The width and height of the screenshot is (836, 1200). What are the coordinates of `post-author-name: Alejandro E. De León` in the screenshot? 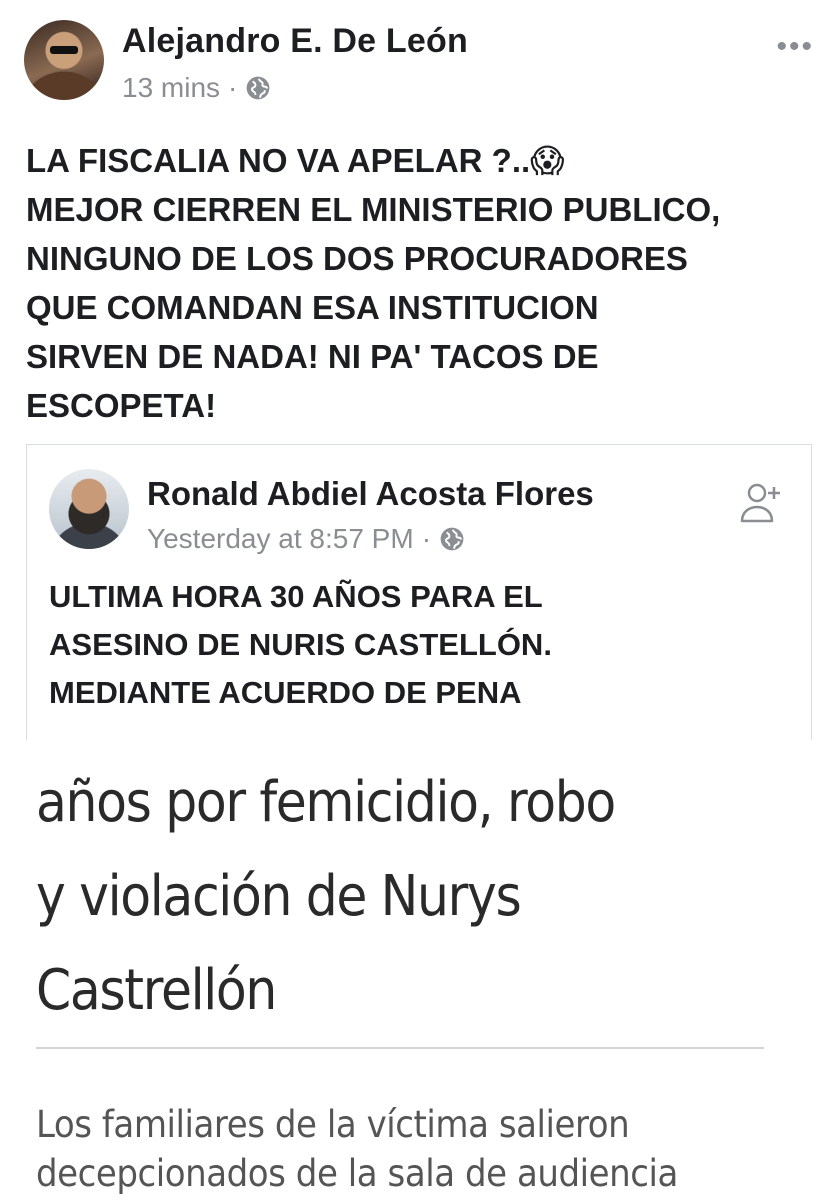 It's located at (295, 41).